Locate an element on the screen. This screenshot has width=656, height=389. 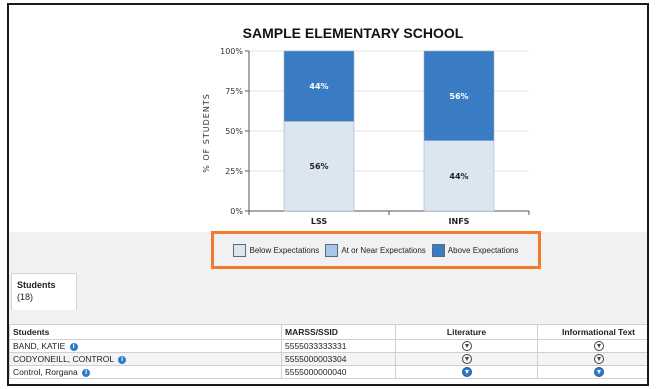
student-id: 5555000000040 is located at coordinates (338, 372).